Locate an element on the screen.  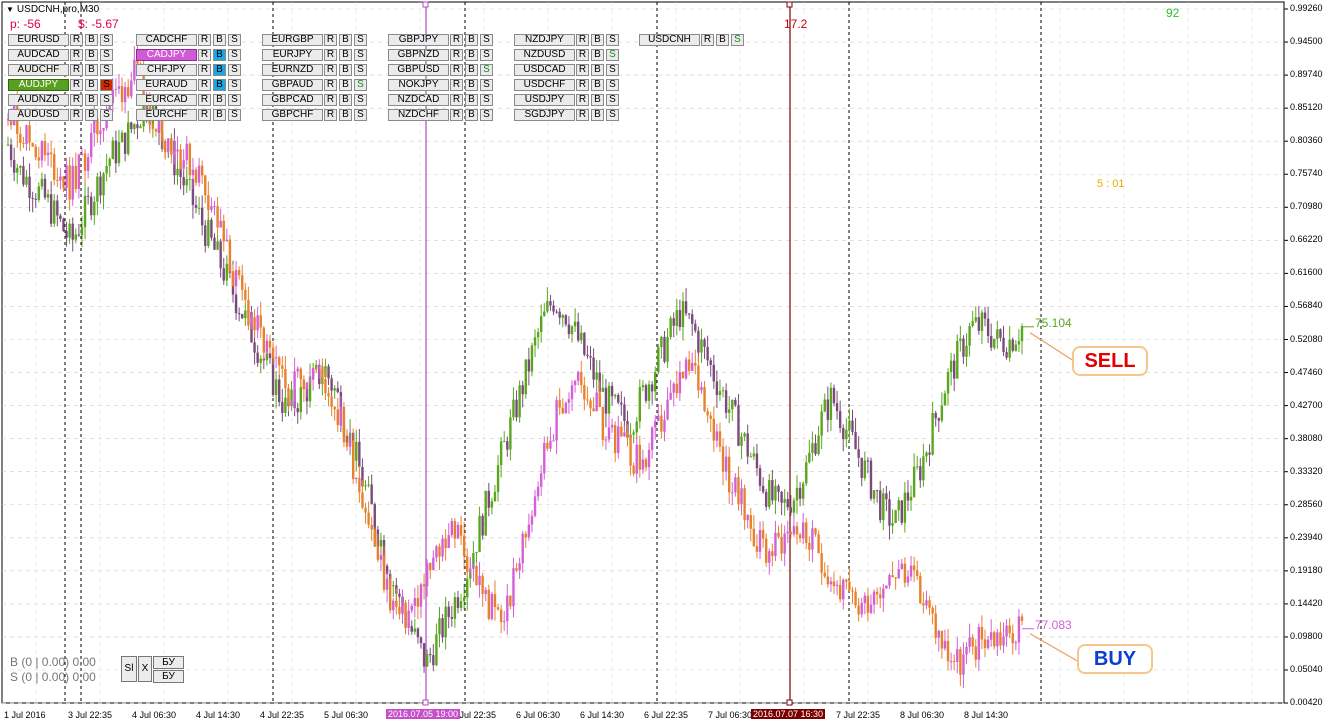
usdcad-b-button: B is located at coordinates (597, 70).